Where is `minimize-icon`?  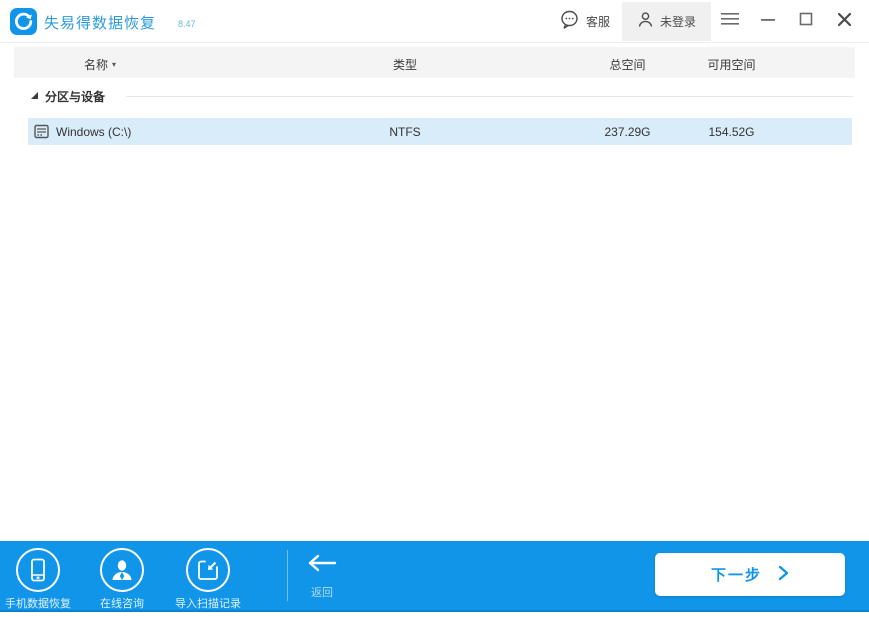 minimize-icon is located at coordinates (768, 21).